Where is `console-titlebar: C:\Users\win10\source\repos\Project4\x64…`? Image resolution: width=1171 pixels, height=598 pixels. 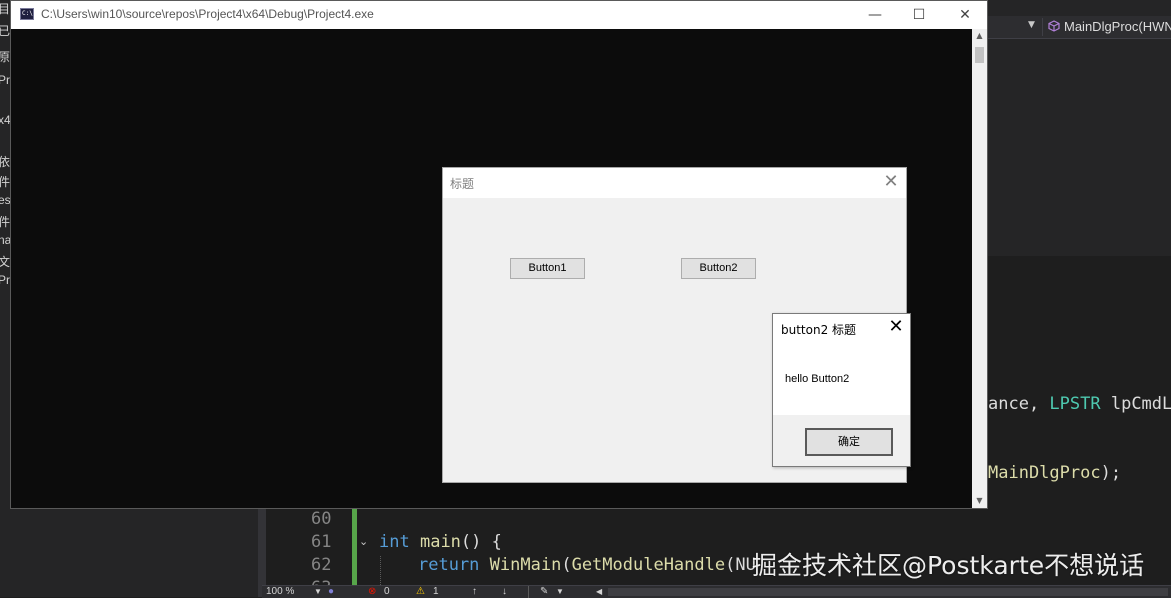 console-titlebar: C:\Users\win10\source\repos\Project4\x64… is located at coordinates (499, 15).